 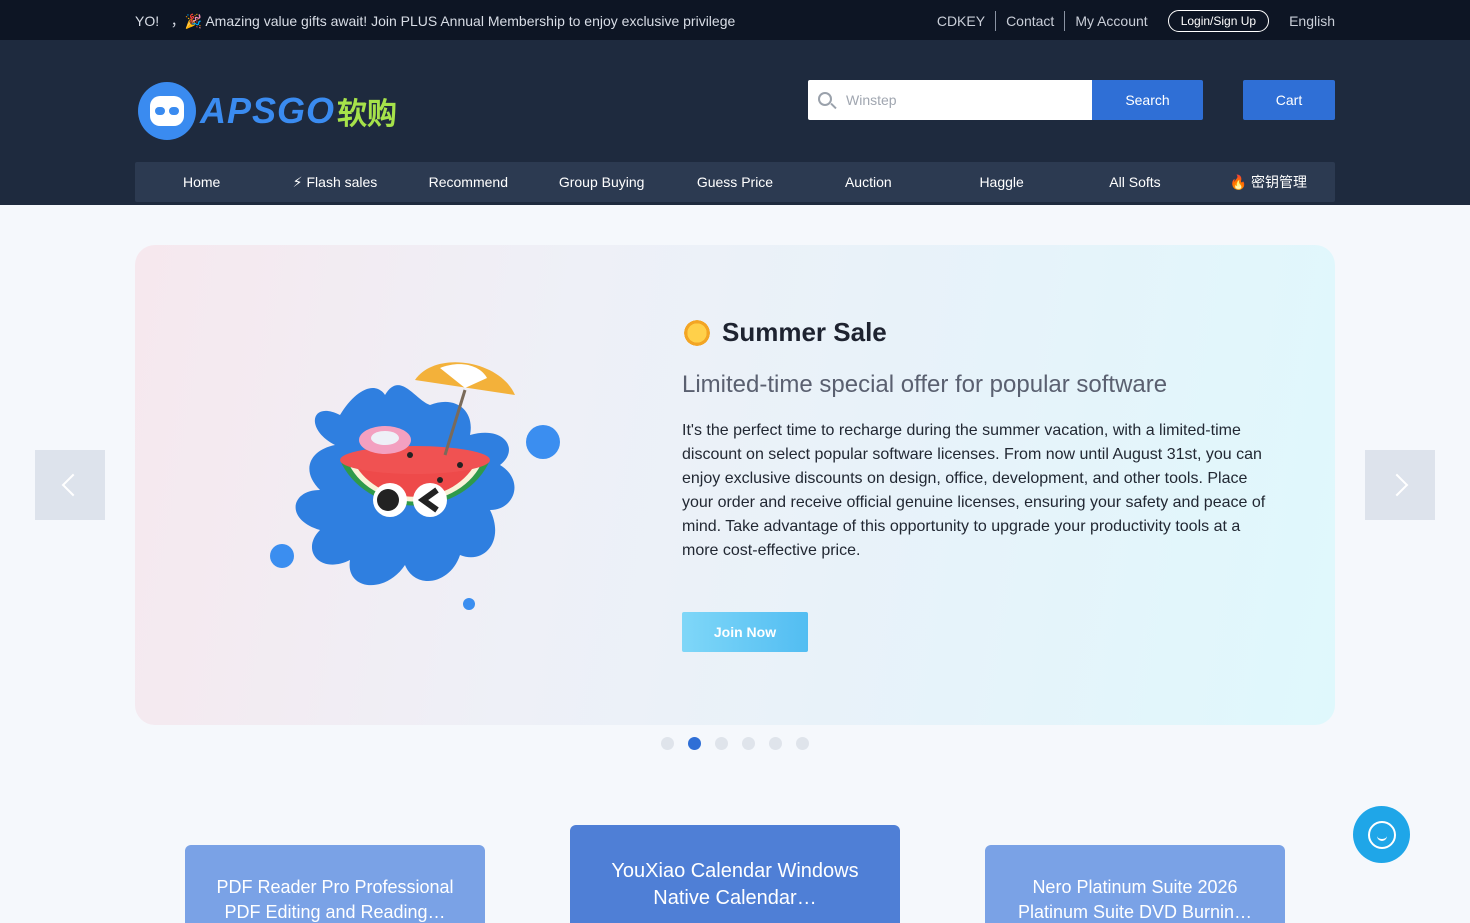 I want to click on banner-title: Summer Sale, so click(x=784, y=332).